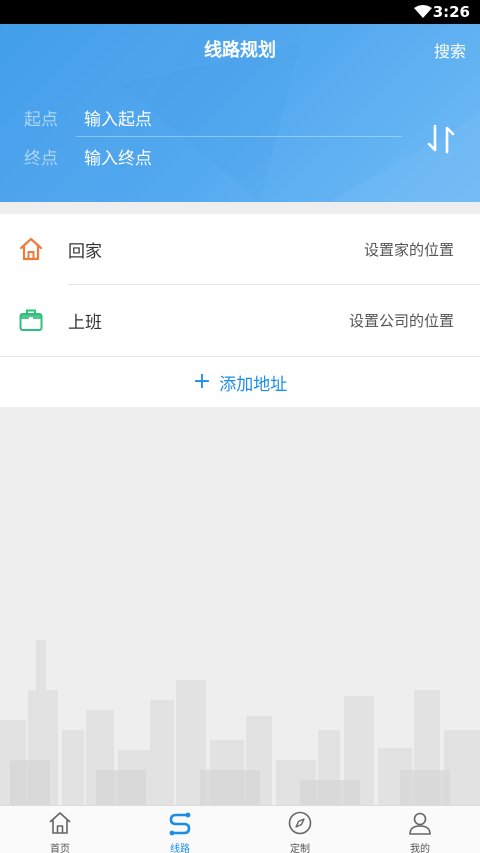 This screenshot has height=853, width=480. Describe the element at coordinates (60, 848) in the screenshot. I see `tab-label: 首页` at that location.